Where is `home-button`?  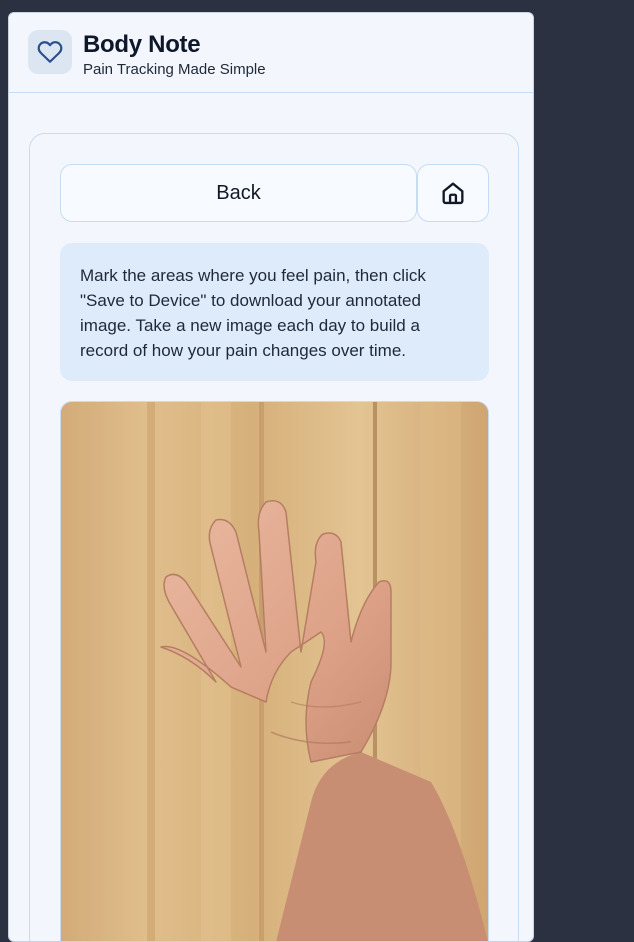
home-button is located at coordinates (453, 193).